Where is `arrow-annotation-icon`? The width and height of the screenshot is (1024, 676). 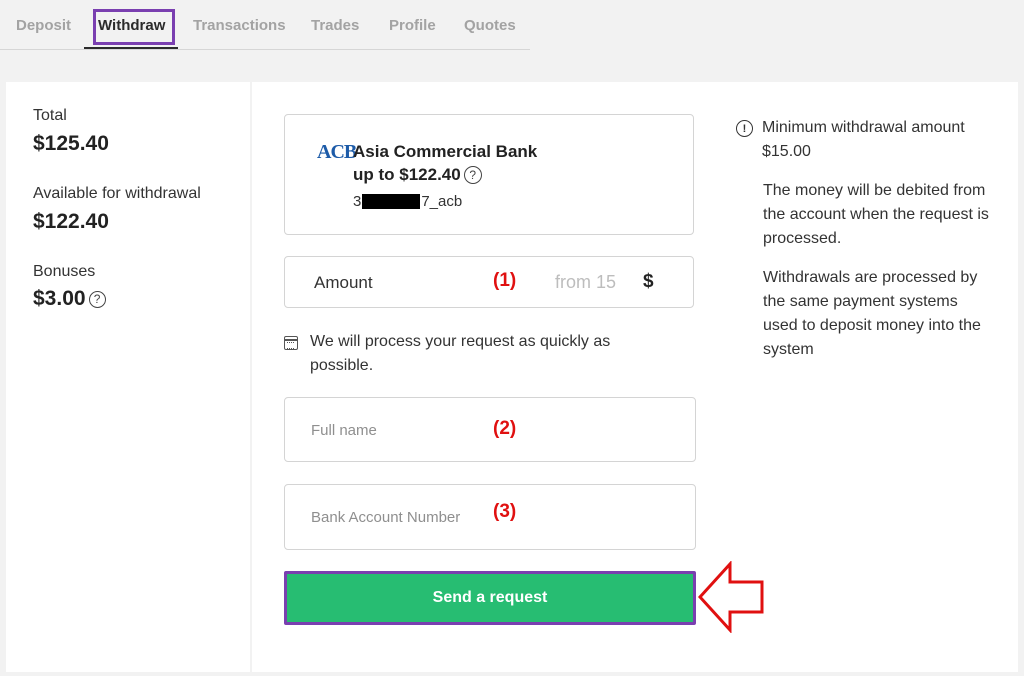
arrow-annotation-icon is located at coordinates (731, 597).